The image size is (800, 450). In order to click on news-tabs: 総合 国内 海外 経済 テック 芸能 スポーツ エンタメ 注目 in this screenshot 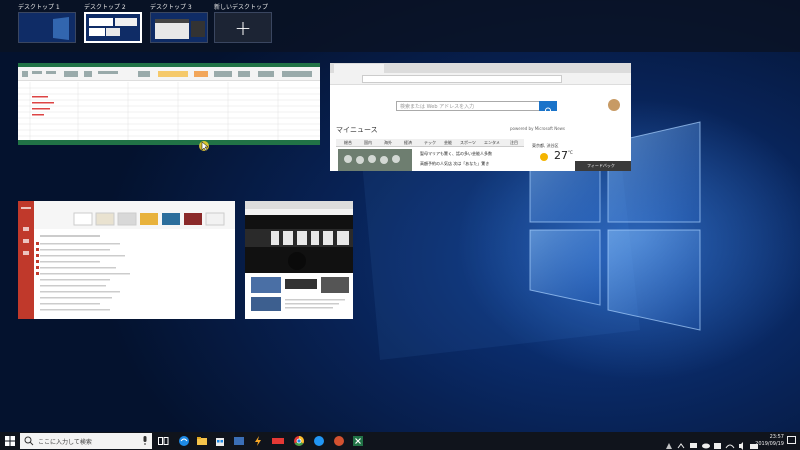, I will do `click(430, 143)`.